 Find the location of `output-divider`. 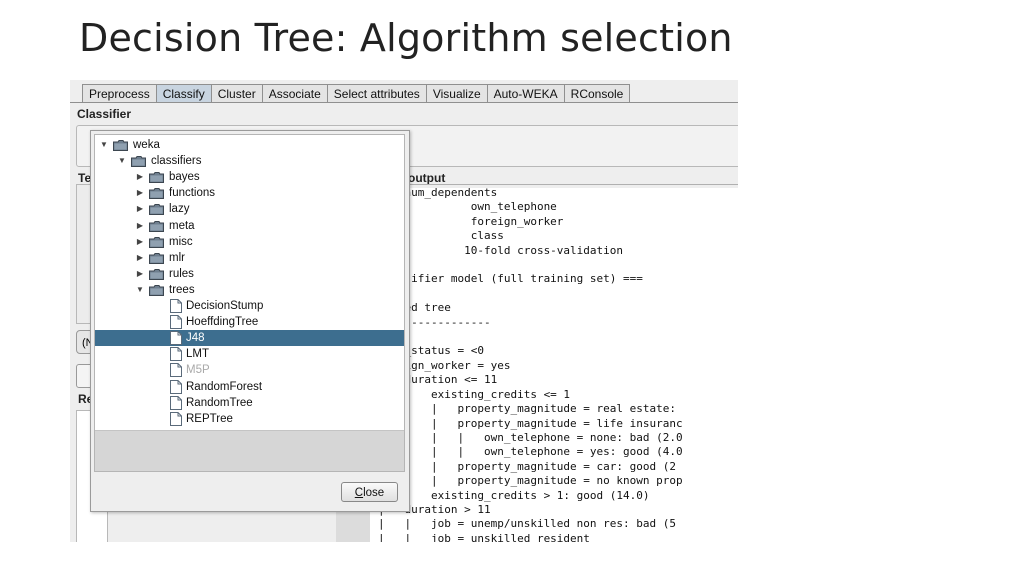

output-divider is located at coordinates (564, 184).